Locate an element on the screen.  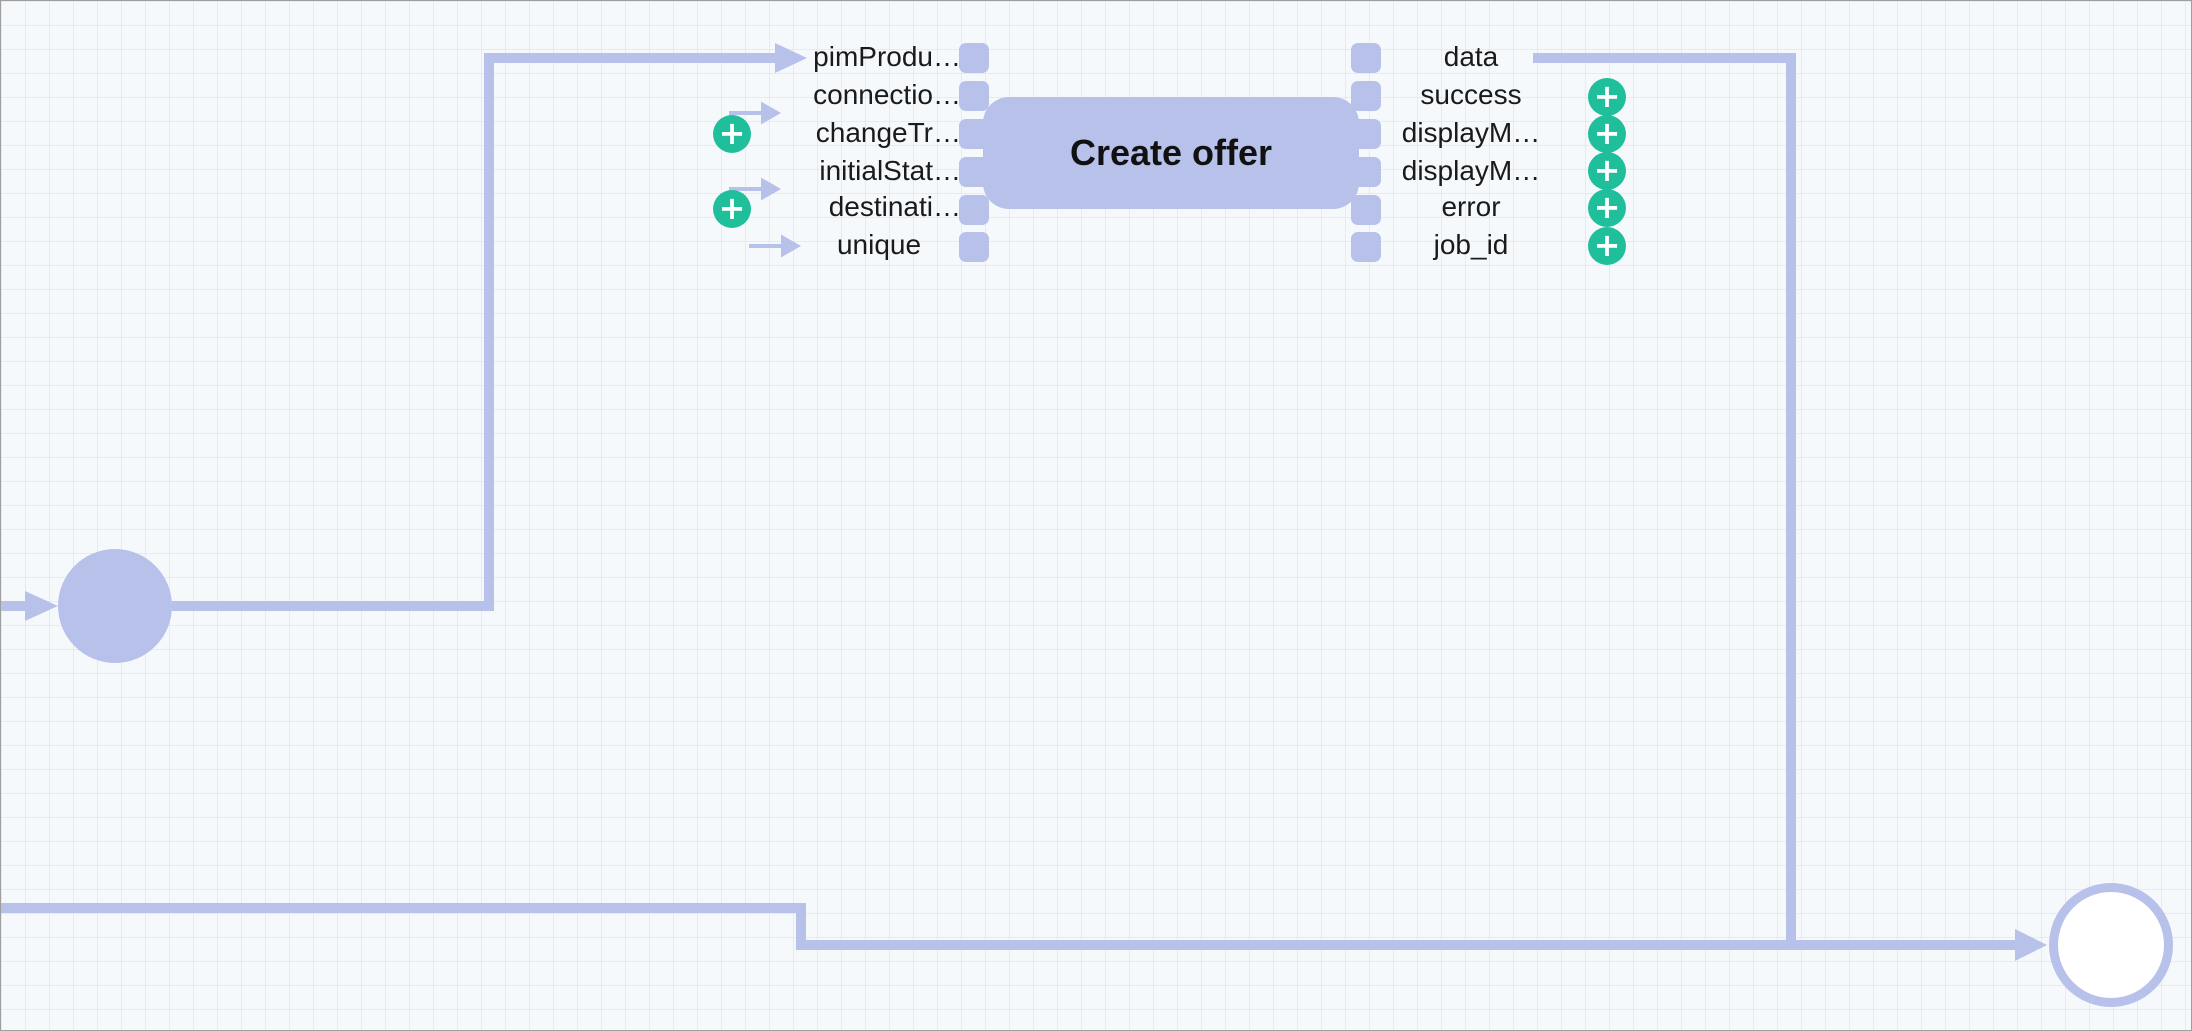
add-output-display-message-2-button: + is located at coordinates (1607, 171).